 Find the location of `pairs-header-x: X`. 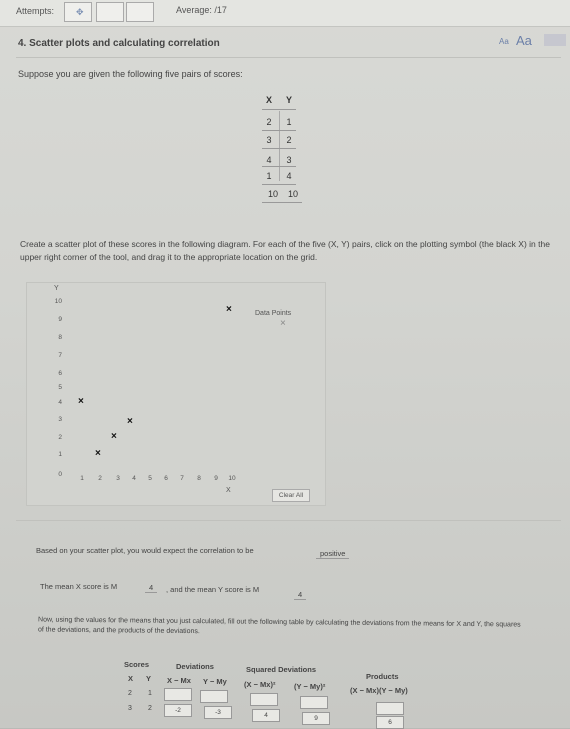

pairs-header-x: X is located at coordinates (269, 100).